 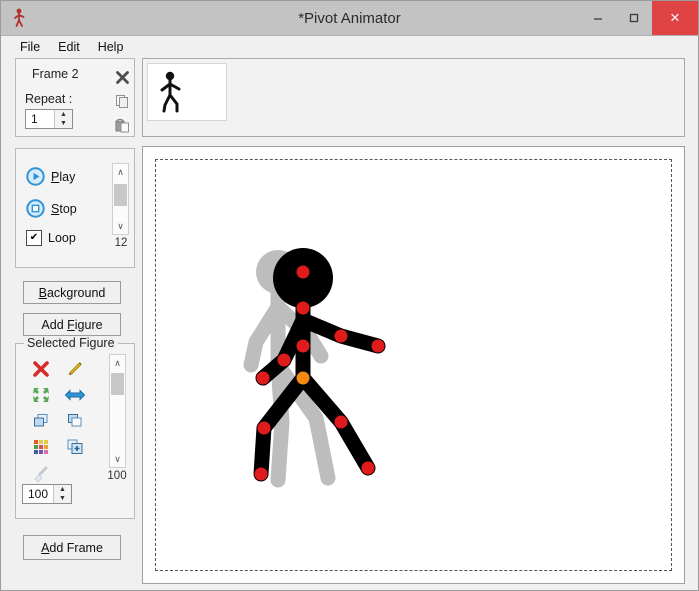 I want to click on joint-hip-root, so click(x=303, y=378).